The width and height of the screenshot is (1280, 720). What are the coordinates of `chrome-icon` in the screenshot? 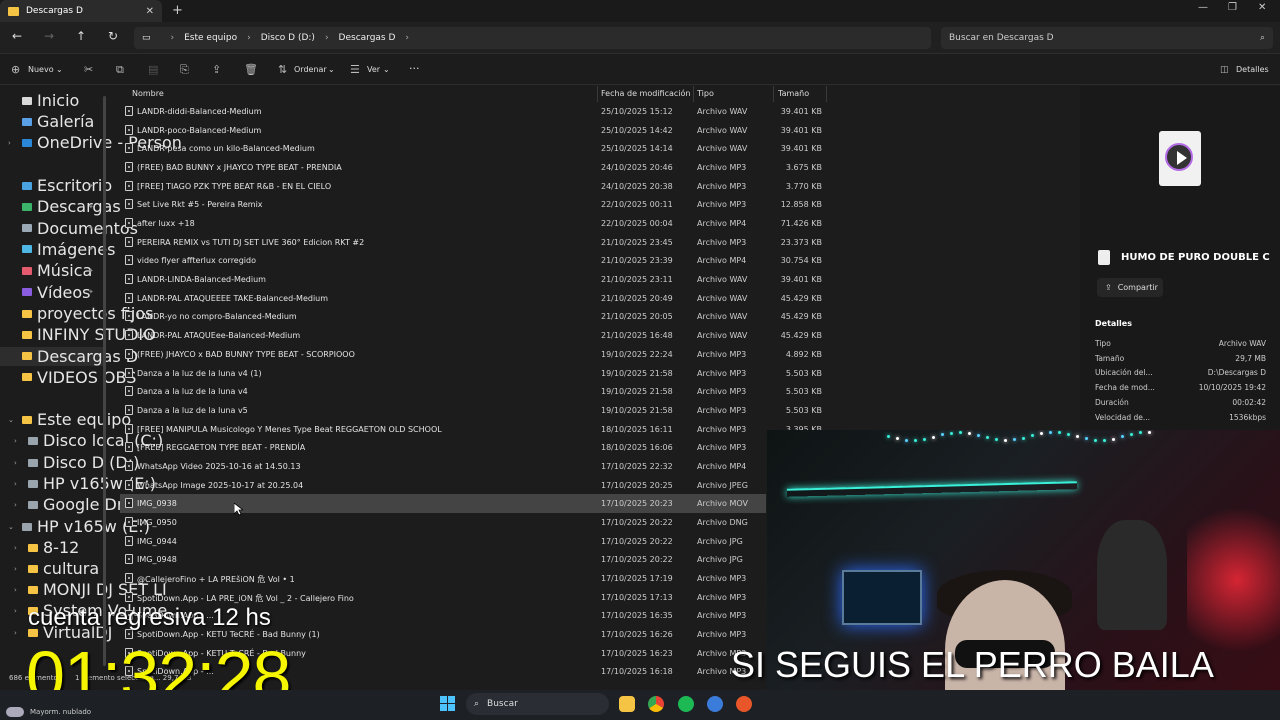 It's located at (656, 704).